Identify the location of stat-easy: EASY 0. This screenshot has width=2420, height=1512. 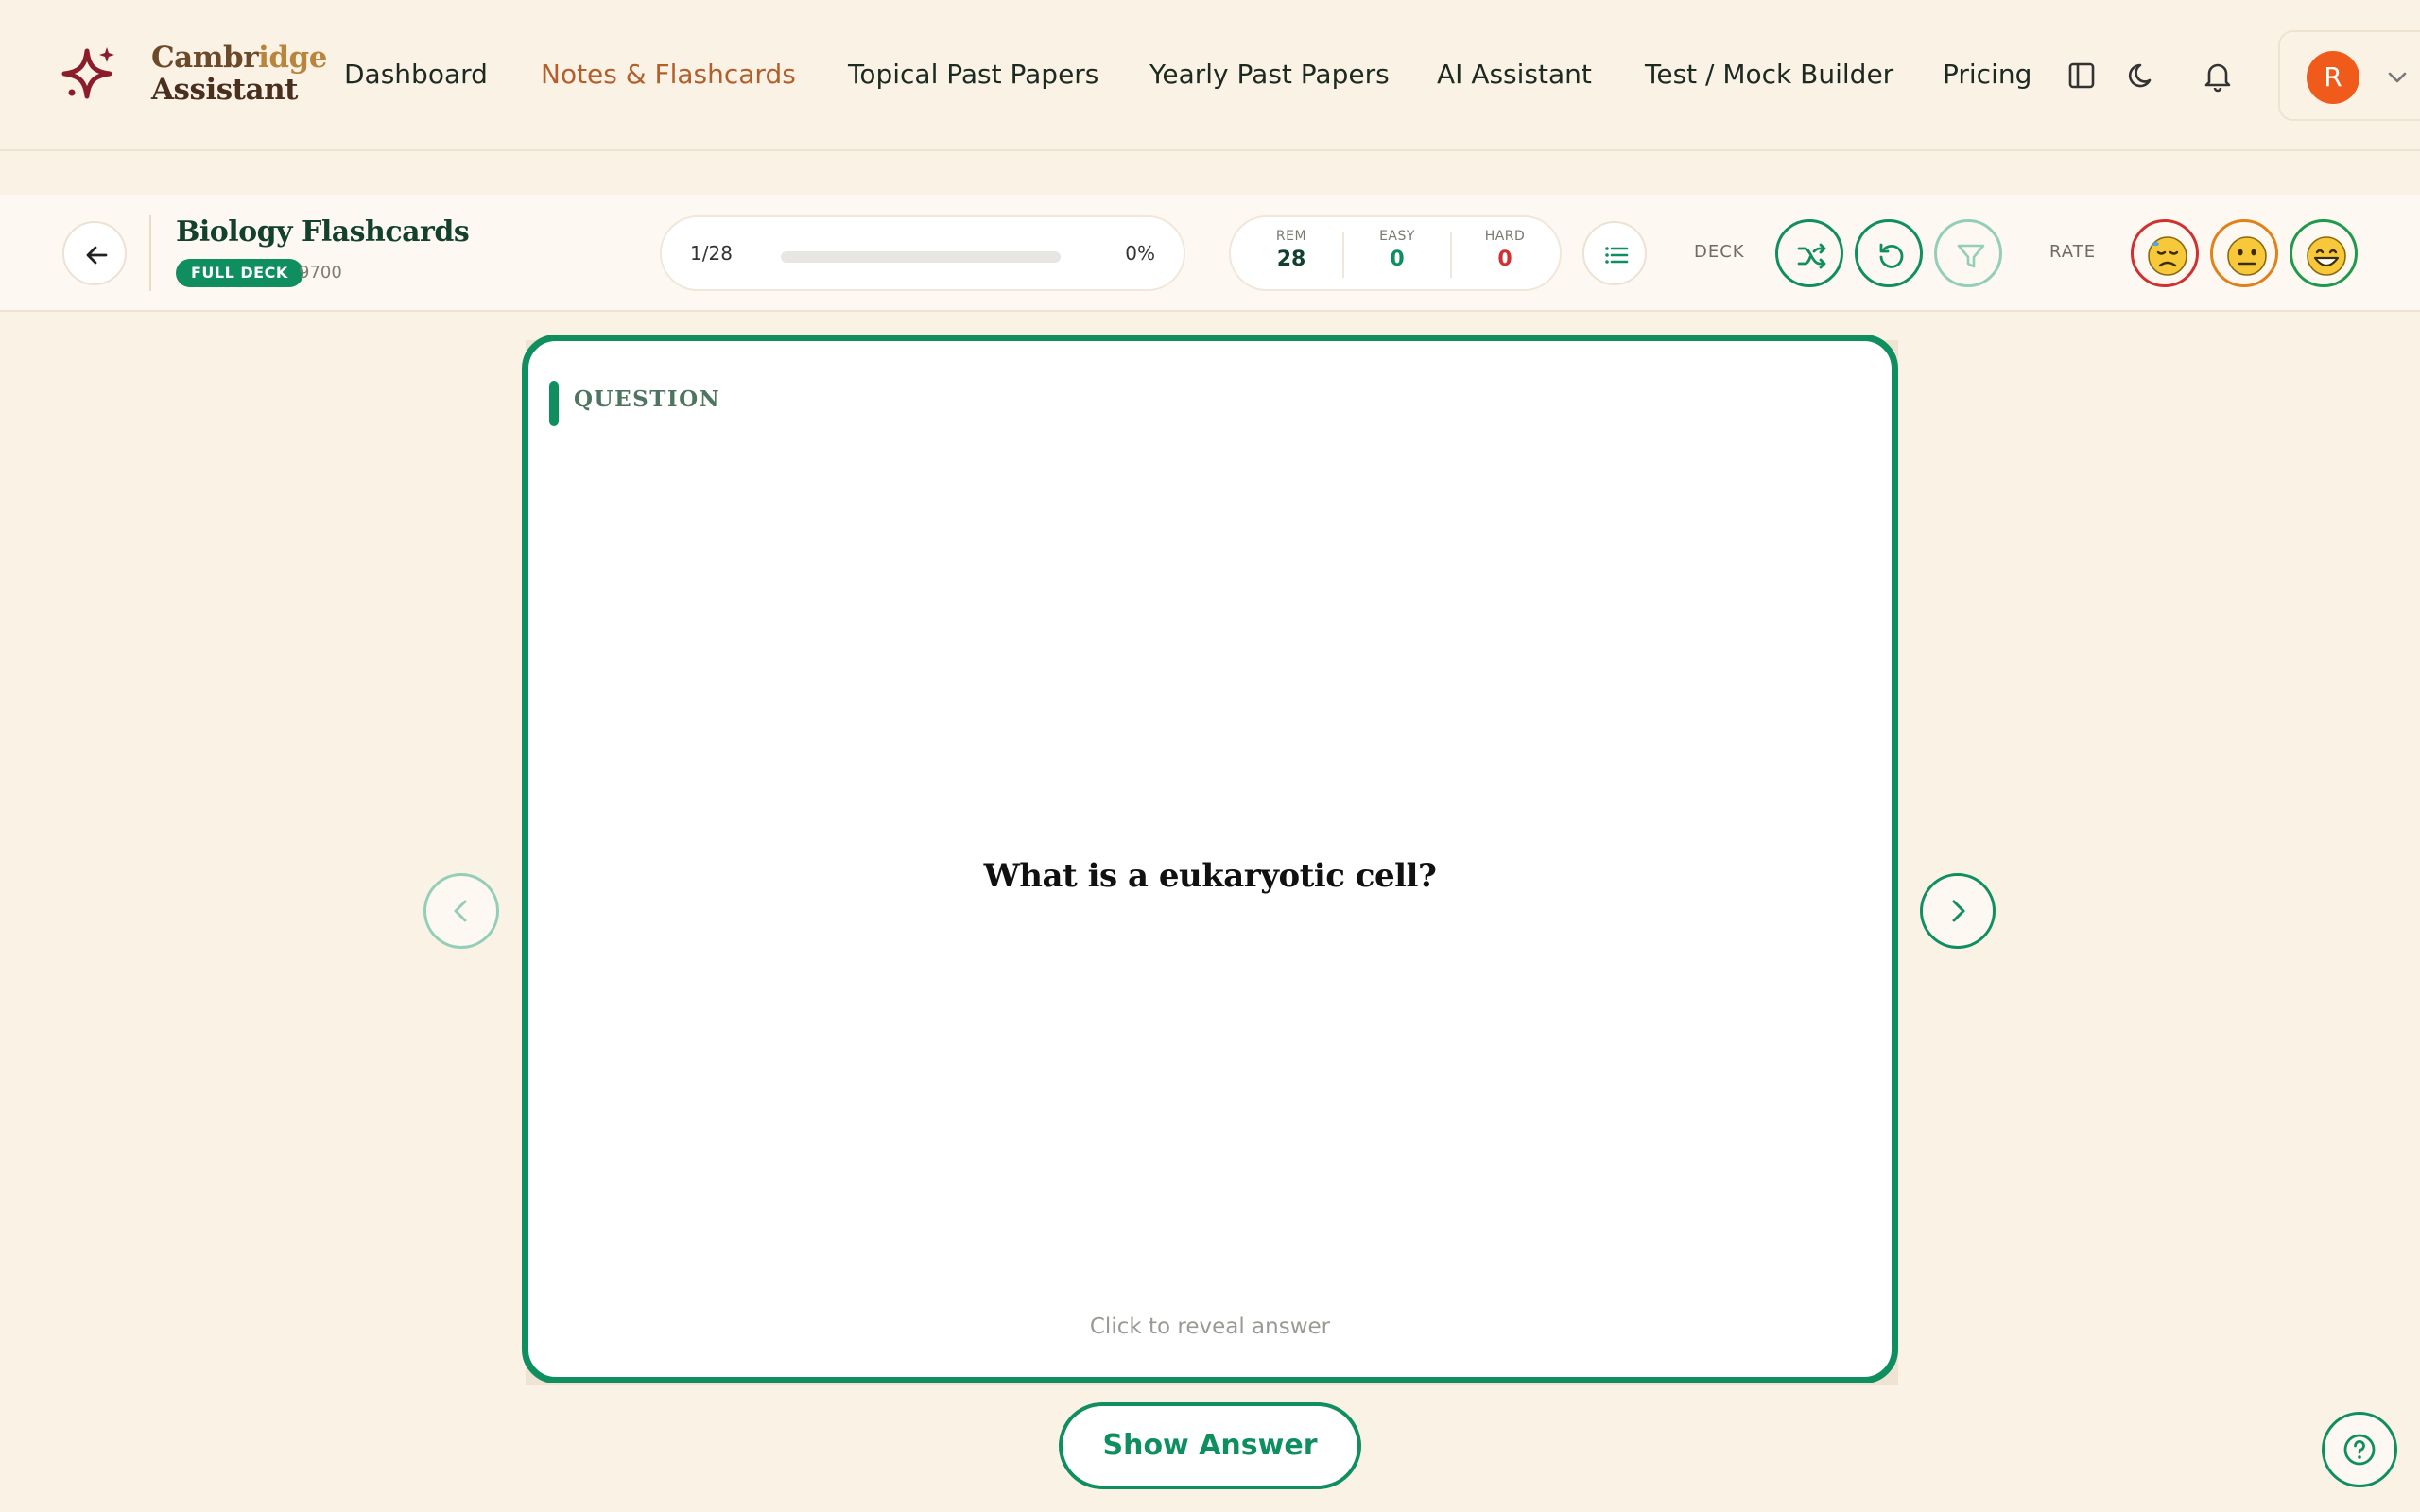
(1397, 250).